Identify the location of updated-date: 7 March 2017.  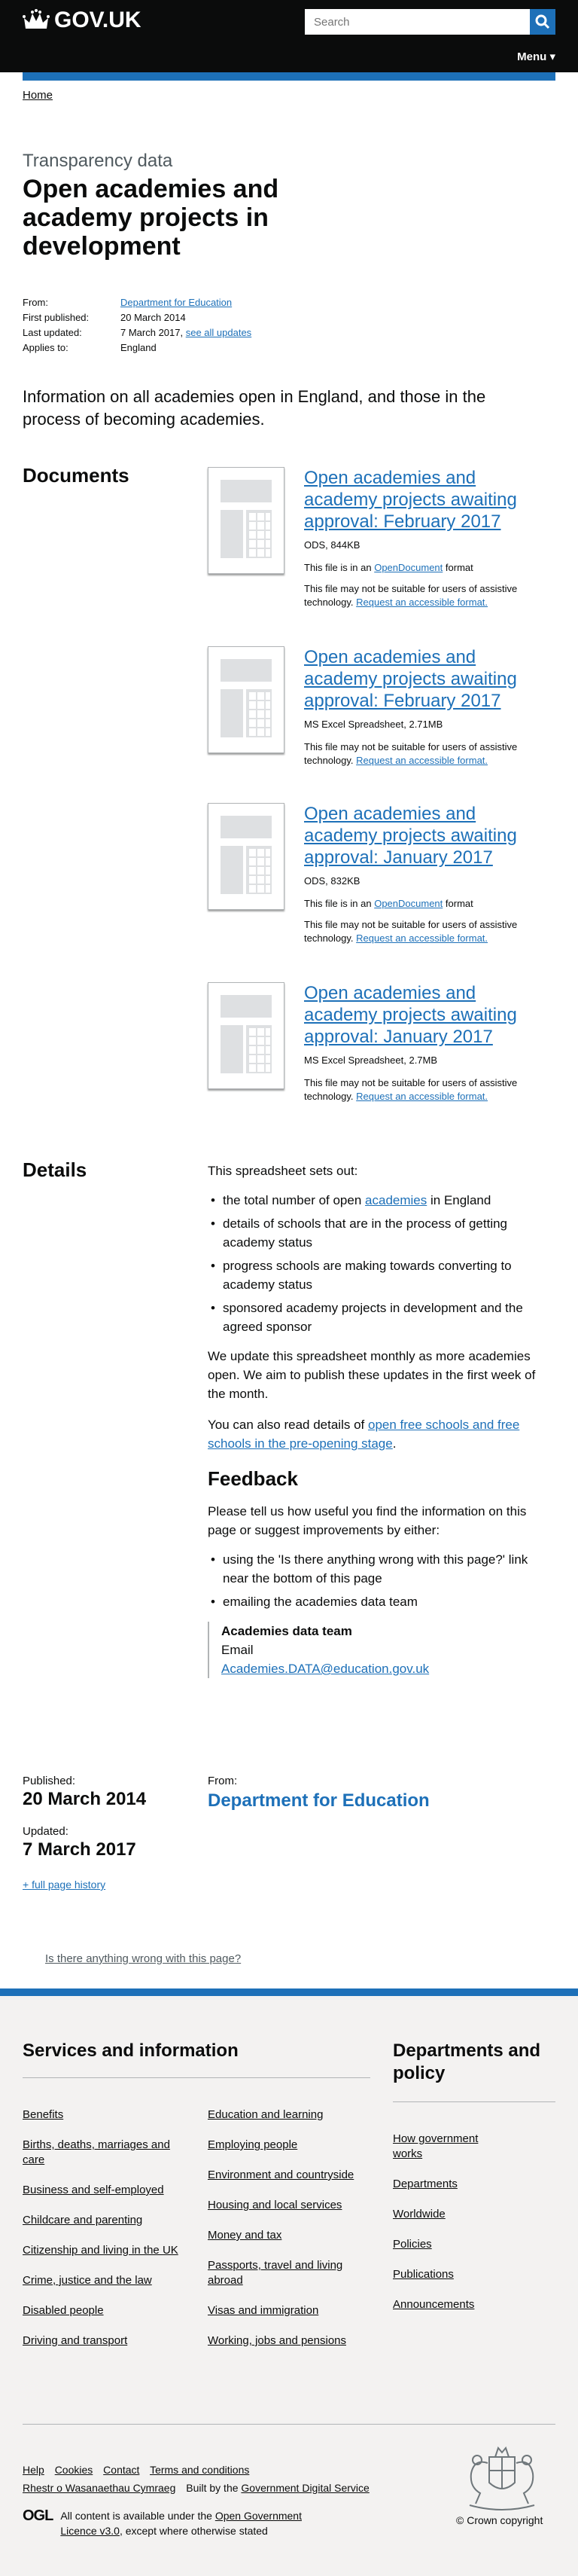
(79, 1850).